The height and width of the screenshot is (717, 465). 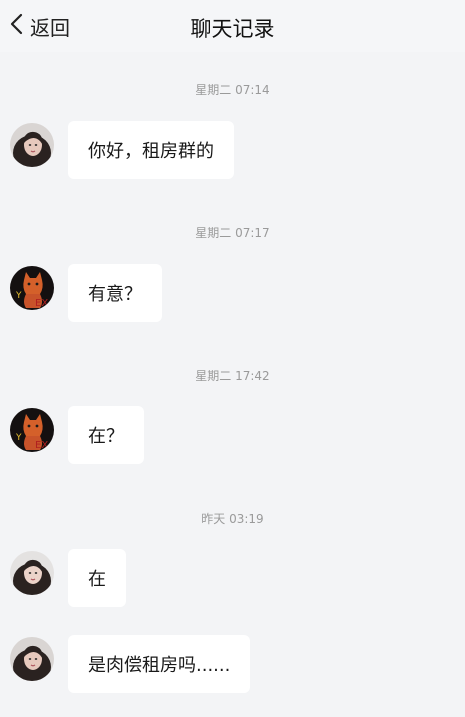 I want to click on message-row: 在, so click(x=68, y=578).